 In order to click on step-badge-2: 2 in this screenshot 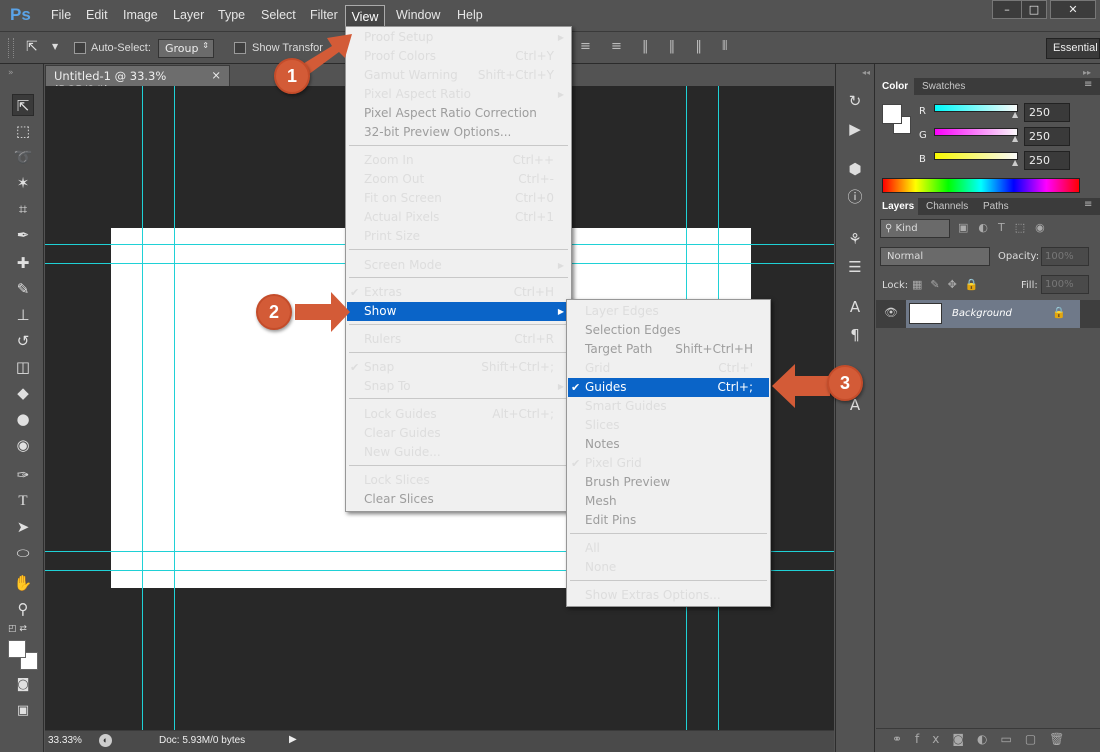, I will do `click(274, 312)`.